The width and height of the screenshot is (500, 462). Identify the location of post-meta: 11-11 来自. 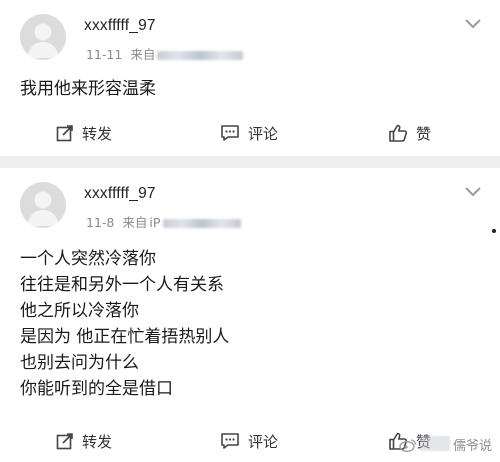
(165, 53).